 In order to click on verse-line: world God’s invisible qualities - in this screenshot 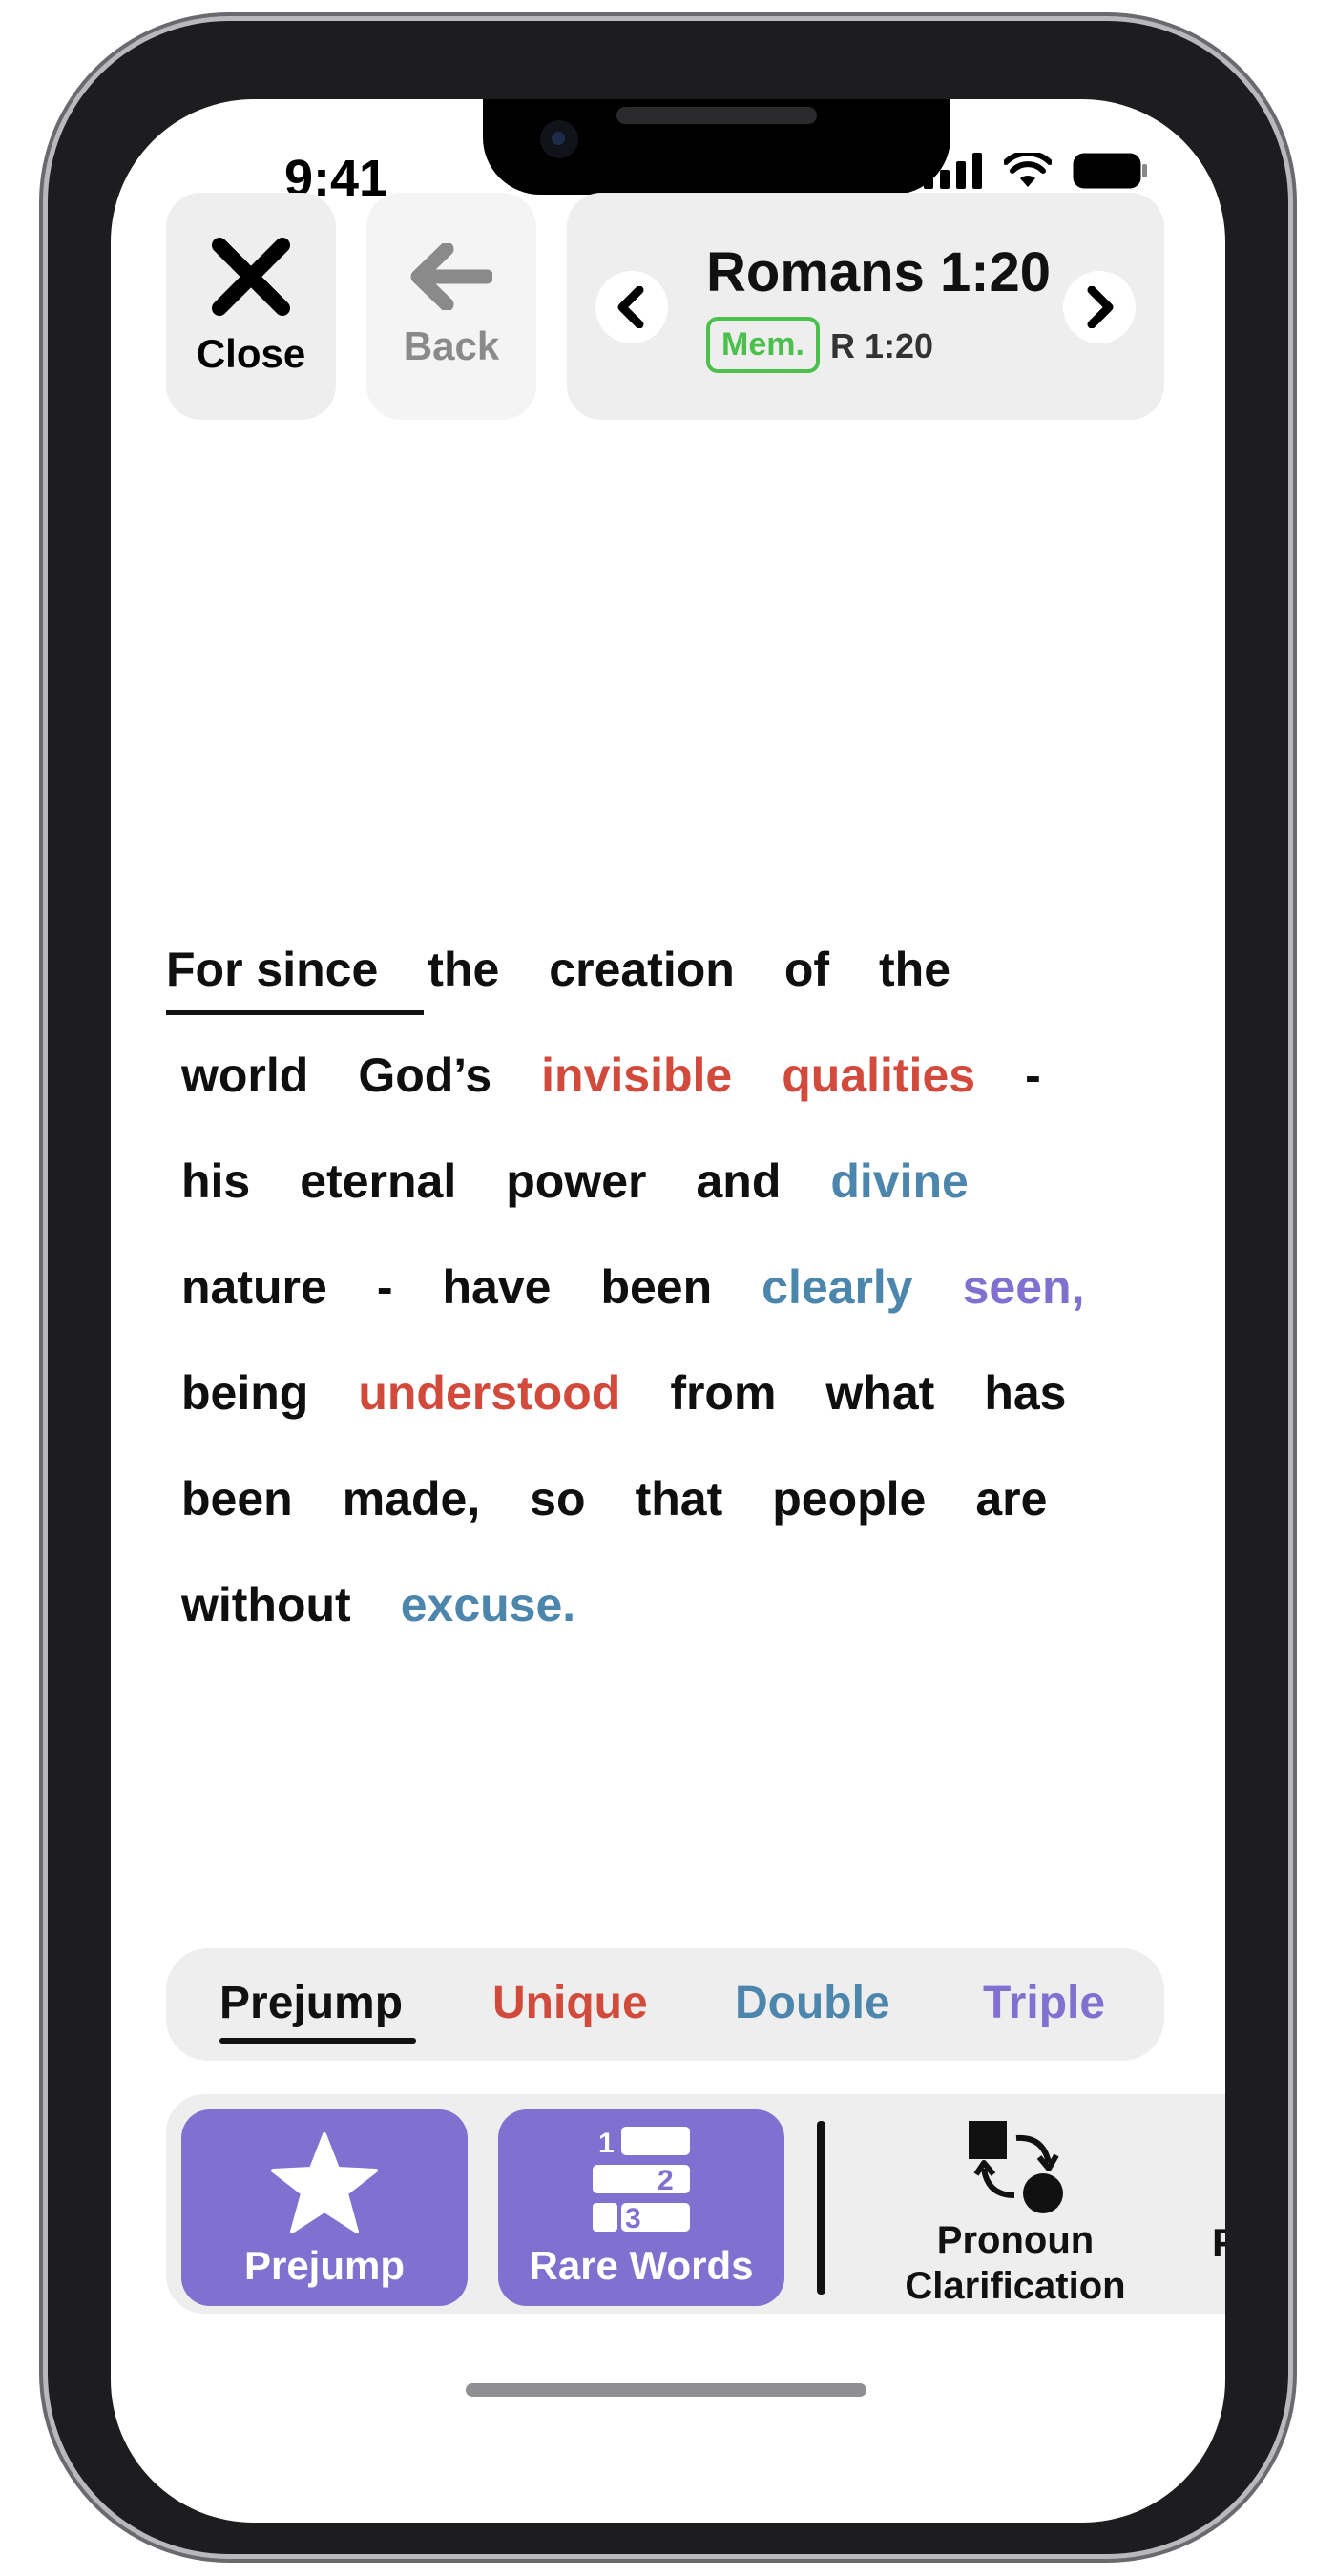, I will do `click(643, 1075)`.